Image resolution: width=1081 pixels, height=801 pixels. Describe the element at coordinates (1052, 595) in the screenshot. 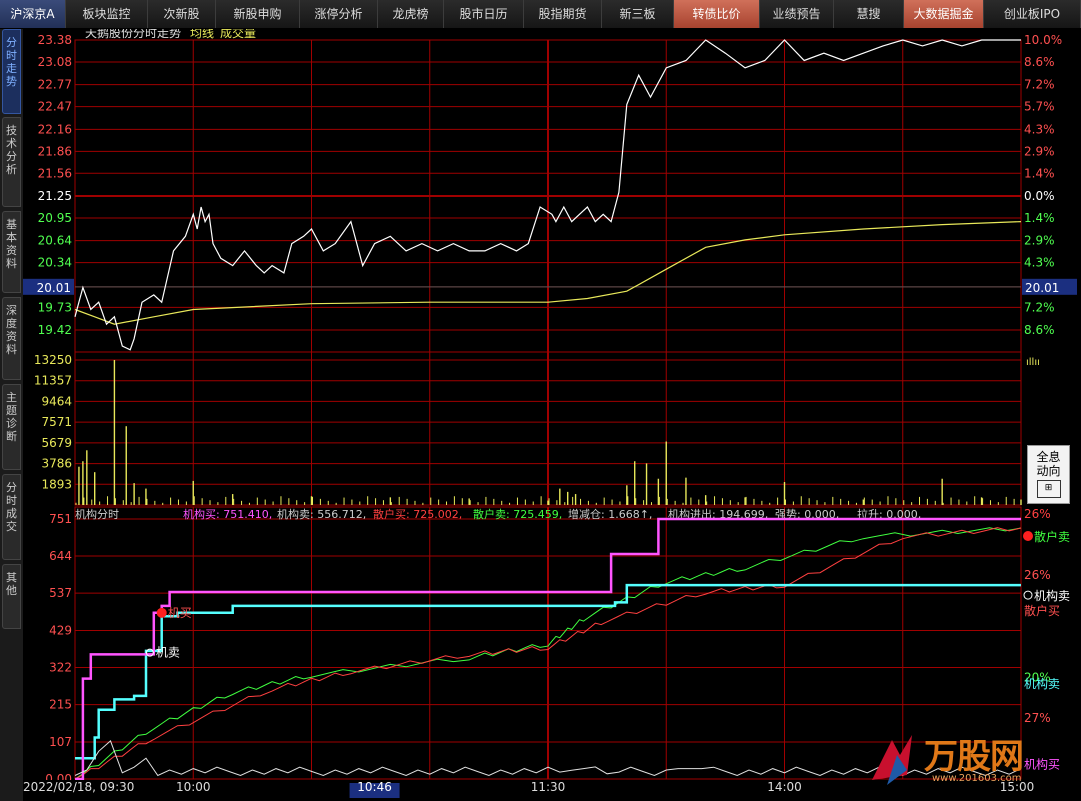

I see `right-label-inst-sell: 机构卖` at that location.